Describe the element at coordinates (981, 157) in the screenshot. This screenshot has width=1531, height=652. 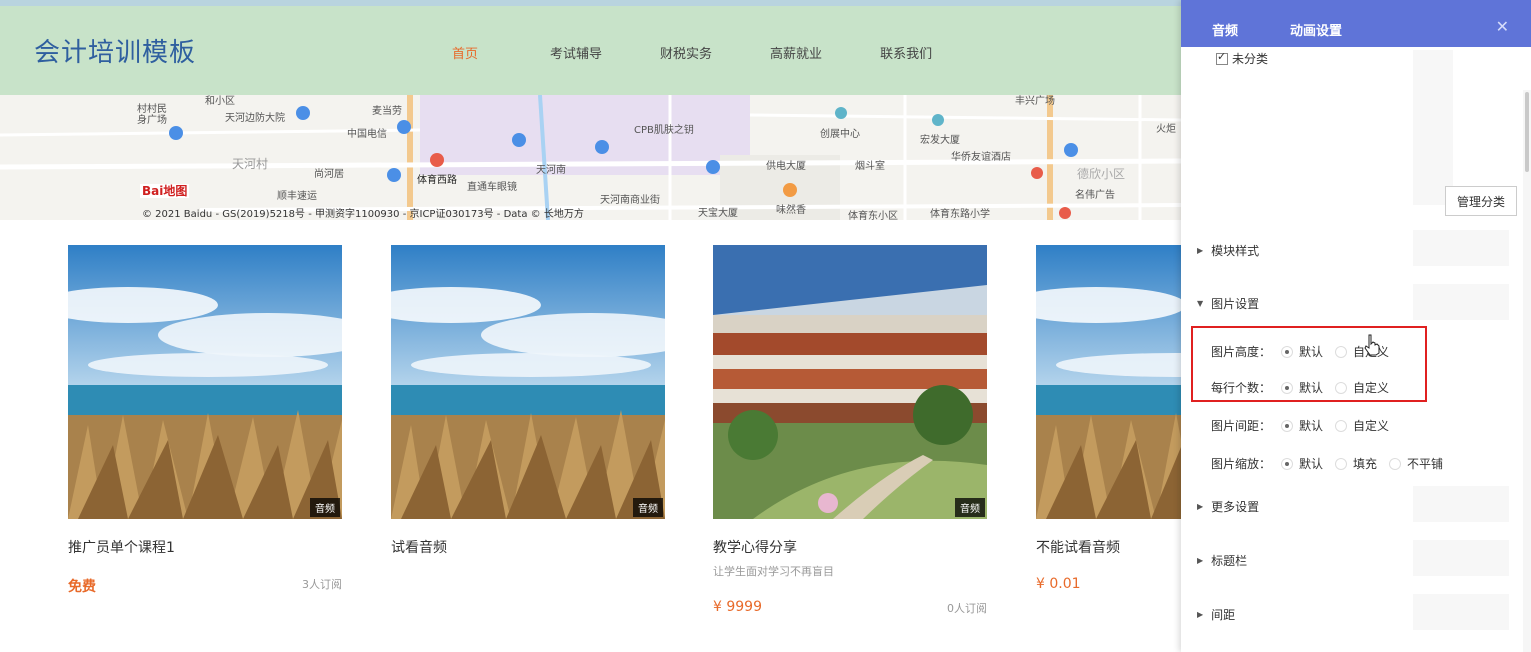
I see `map-label: 华侨友谊酒店` at that location.